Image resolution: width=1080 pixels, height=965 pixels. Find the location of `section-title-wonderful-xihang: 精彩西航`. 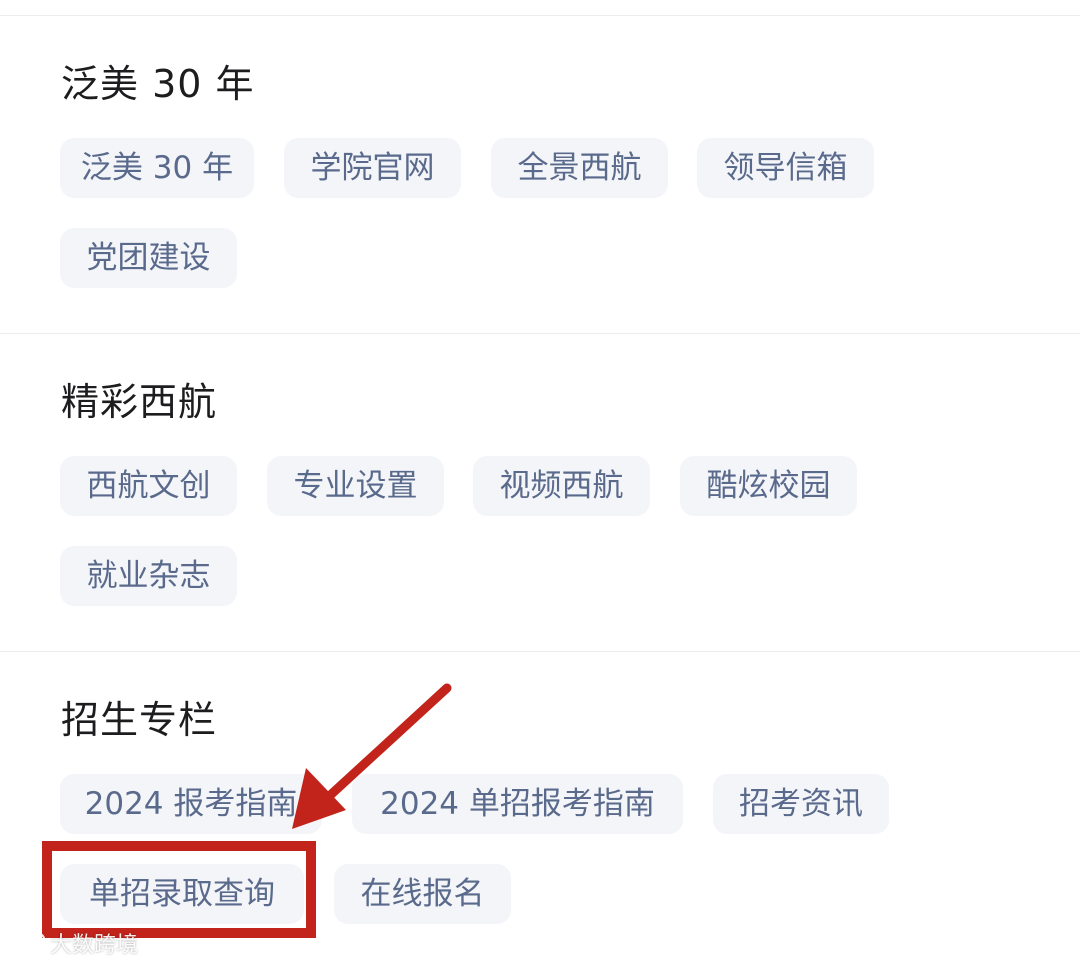

section-title-wonderful-xihang: 精彩西航 is located at coordinates (139, 402).